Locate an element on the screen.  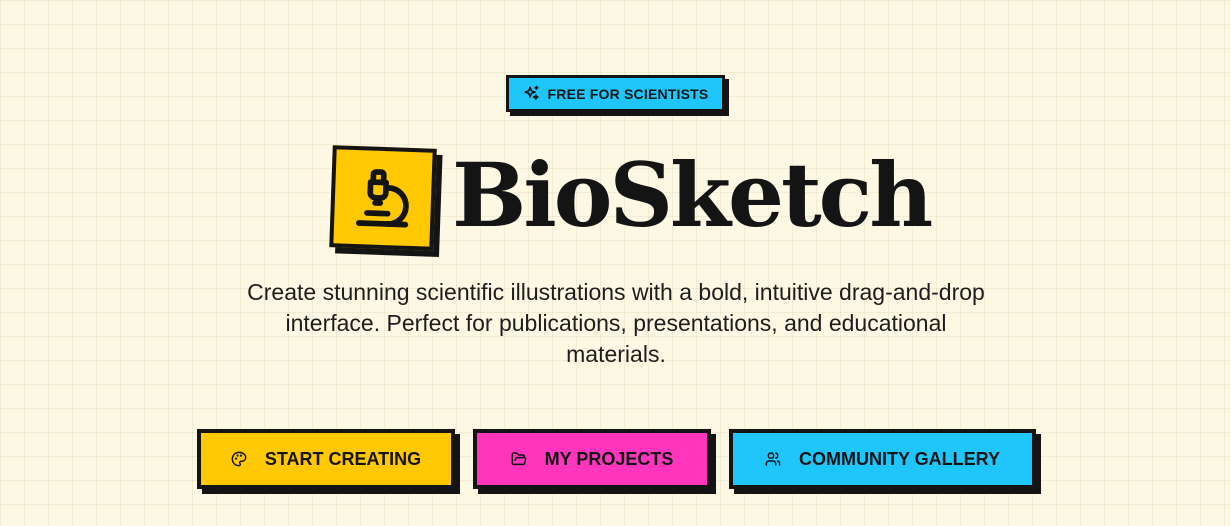
app-title: BioSketch is located at coordinates (692, 195).